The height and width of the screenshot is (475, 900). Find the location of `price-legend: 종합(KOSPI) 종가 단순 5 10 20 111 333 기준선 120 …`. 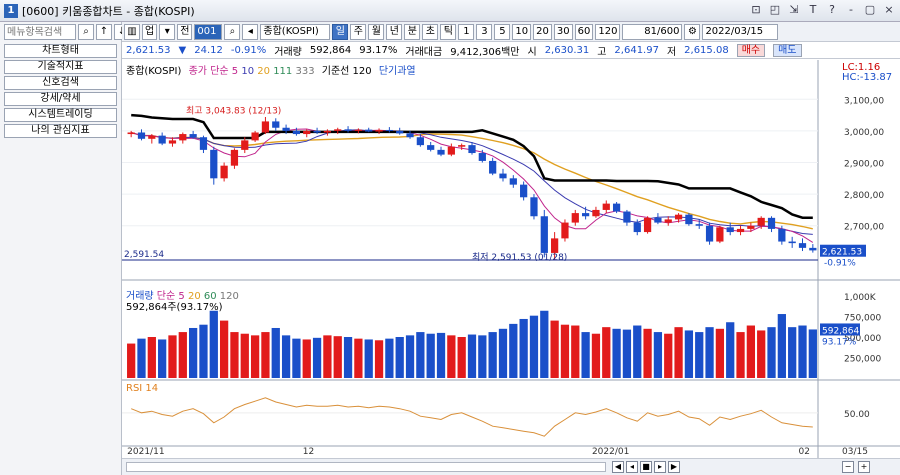

price-legend: 종합(KOSPI) 종가 단순 5 10 20 111 333 기준선 120 … is located at coordinates (271, 69).